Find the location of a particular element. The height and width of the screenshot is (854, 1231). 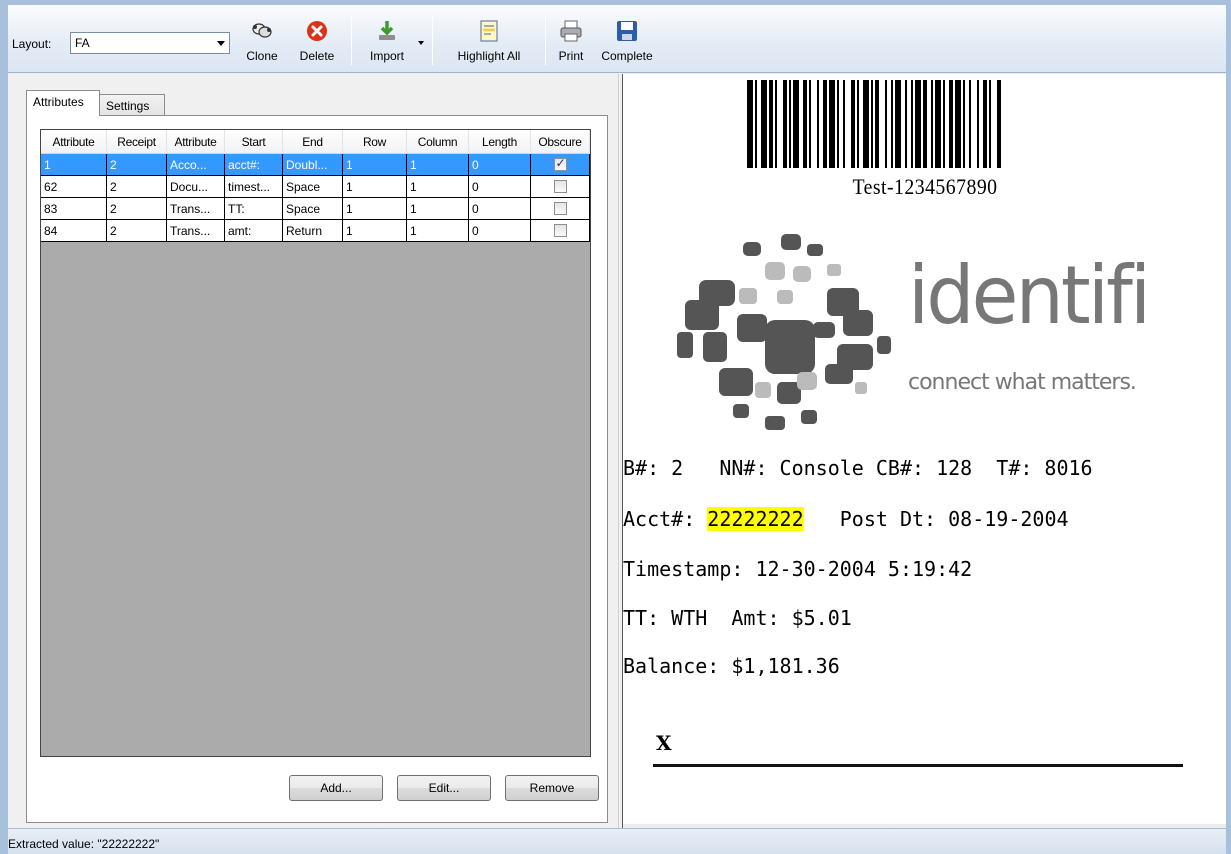

highlight-all-button: Highlight All is located at coordinates (489, 39).